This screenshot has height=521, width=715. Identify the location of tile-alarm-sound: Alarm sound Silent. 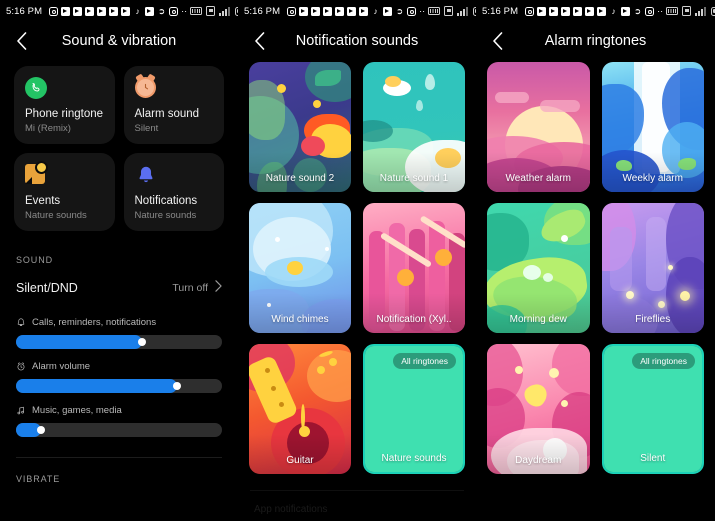
(173, 105).